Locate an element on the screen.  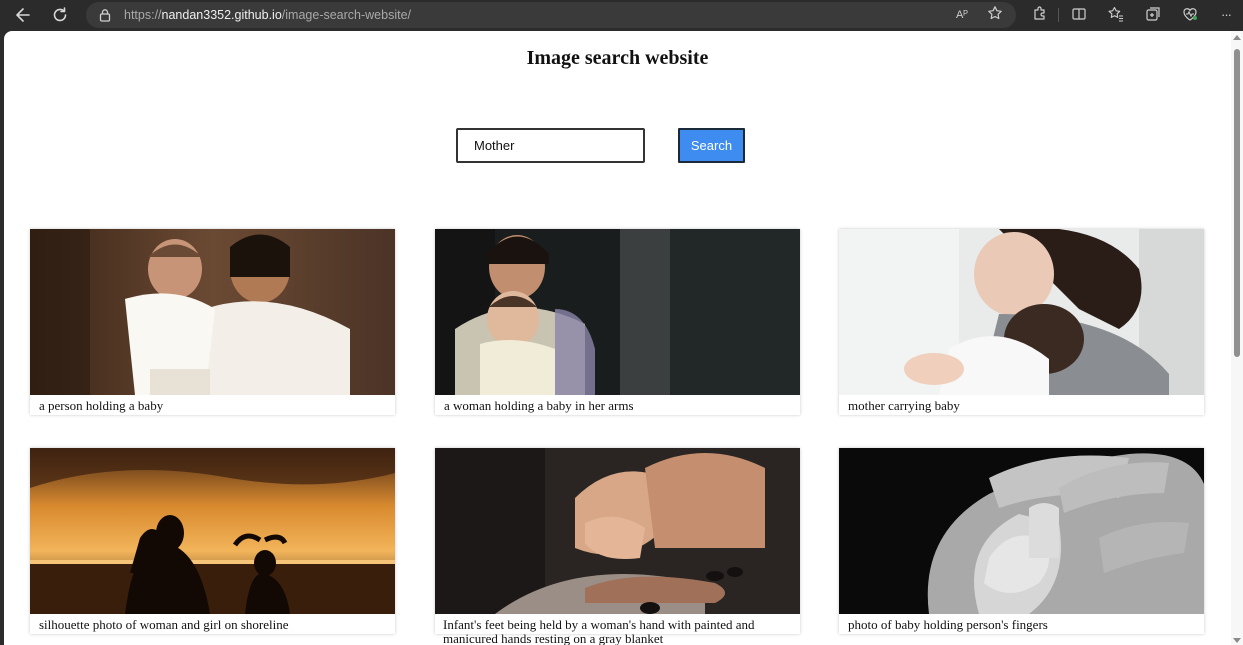
refresh-icon is located at coordinates (60, 15).